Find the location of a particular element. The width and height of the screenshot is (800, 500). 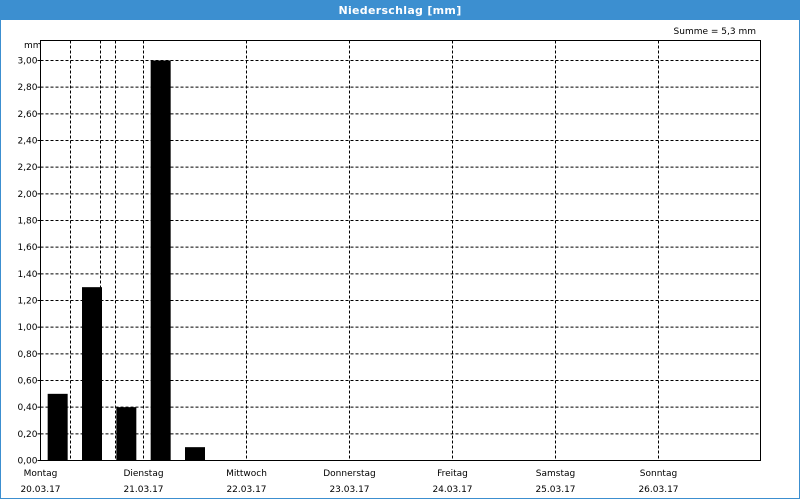

y-tick-label: 3,00 is located at coordinates (27, 62).